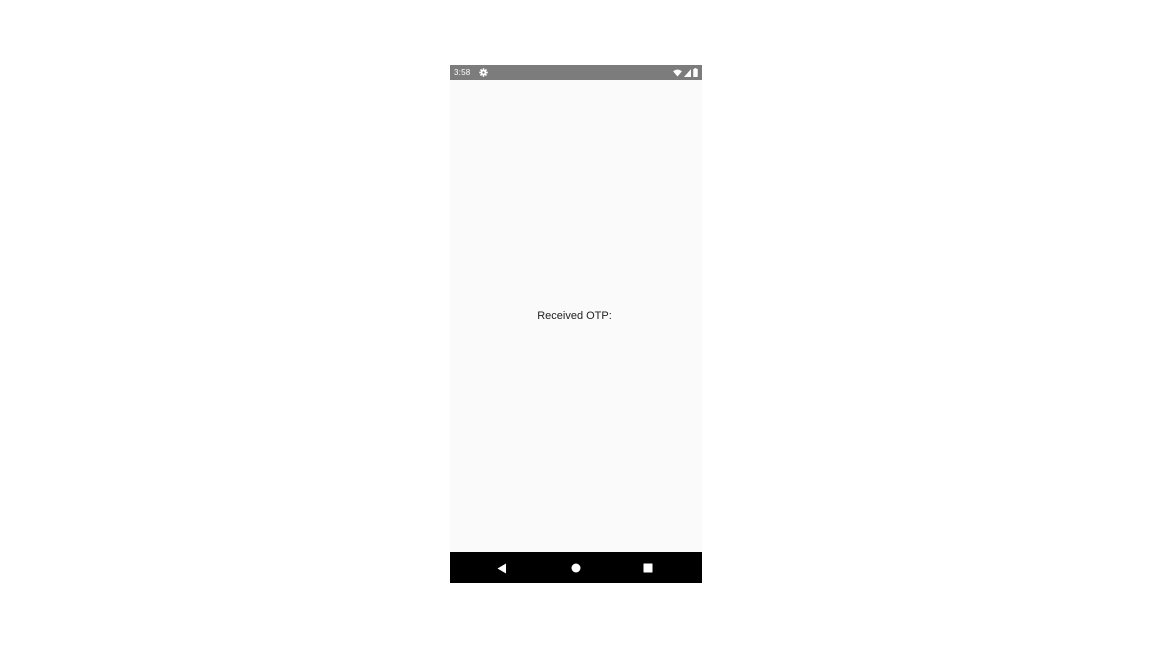 The width and height of the screenshot is (1152, 648). What do you see at coordinates (502, 568) in the screenshot?
I see `back-icon` at bounding box center [502, 568].